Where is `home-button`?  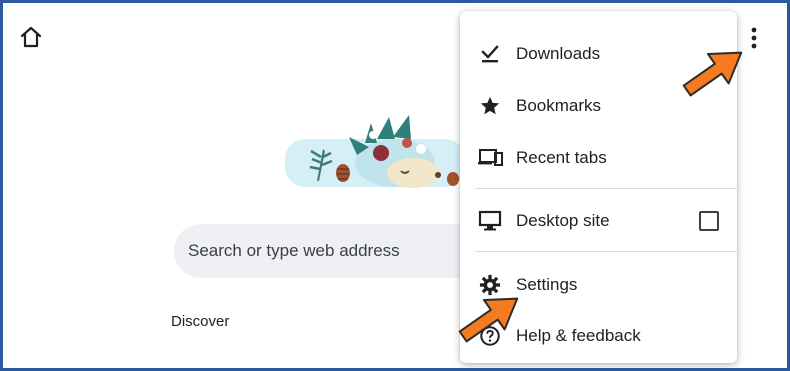 home-button is located at coordinates (31, 37).